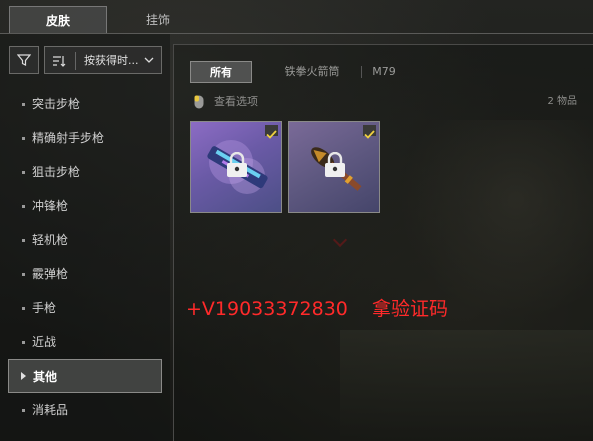 The width and height of the screenshot is (593, 441). I want to click on filter-icon, so click(24, 60).